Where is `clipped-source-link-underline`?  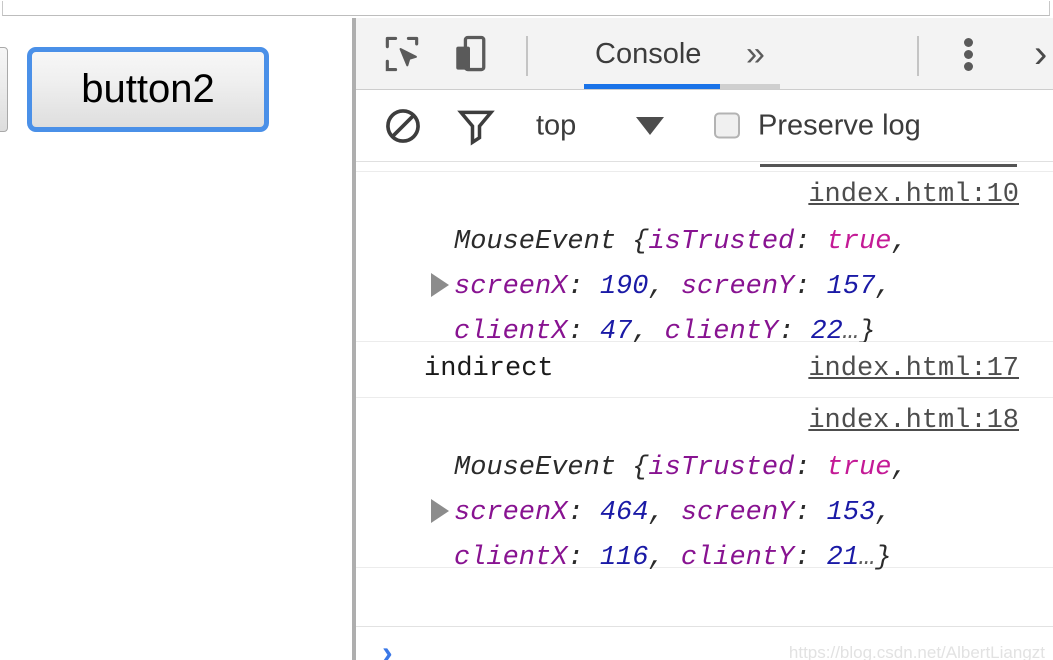
clipped-source-link-underline is located at coordinates (888, 165).